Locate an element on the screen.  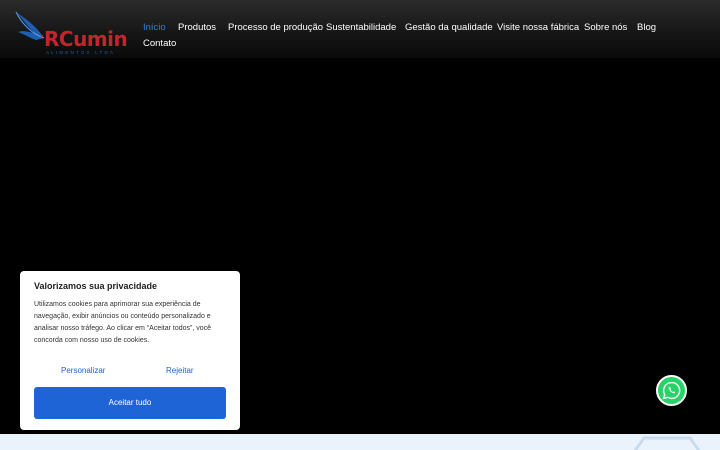
whatsapp-icon is located at coordinates (671, 390).